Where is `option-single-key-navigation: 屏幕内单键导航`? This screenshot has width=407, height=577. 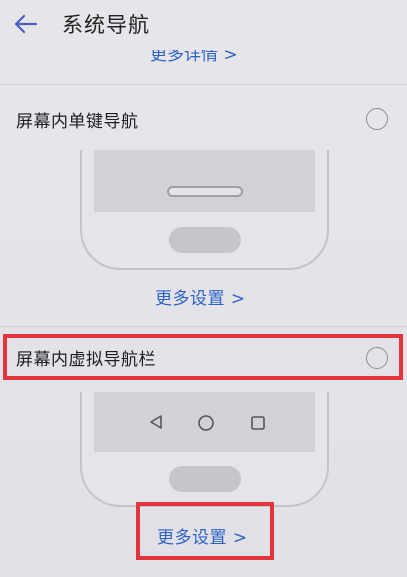 option-single-key-navigation: 屏幕内单键导航 is located at coordinates (203, 119).